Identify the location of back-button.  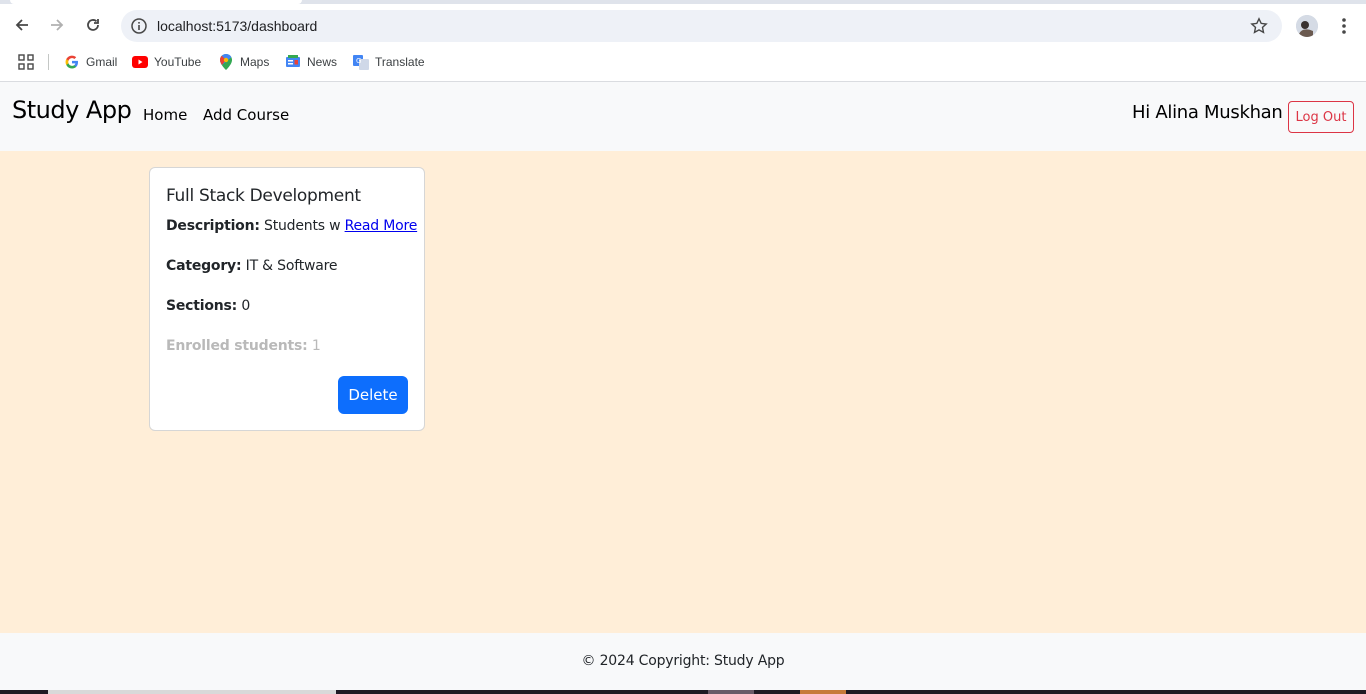
(22, 25).